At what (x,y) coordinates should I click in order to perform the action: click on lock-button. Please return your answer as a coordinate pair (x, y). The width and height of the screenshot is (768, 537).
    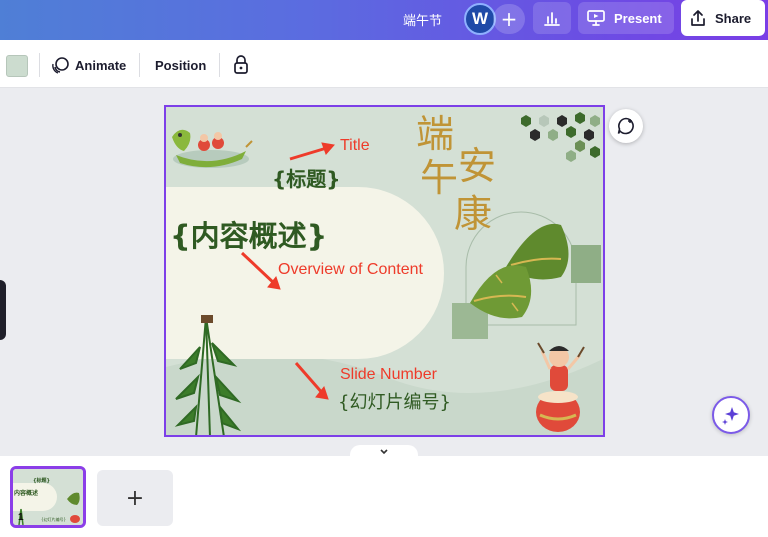
    Looking at the image, I should click on (241, 65).